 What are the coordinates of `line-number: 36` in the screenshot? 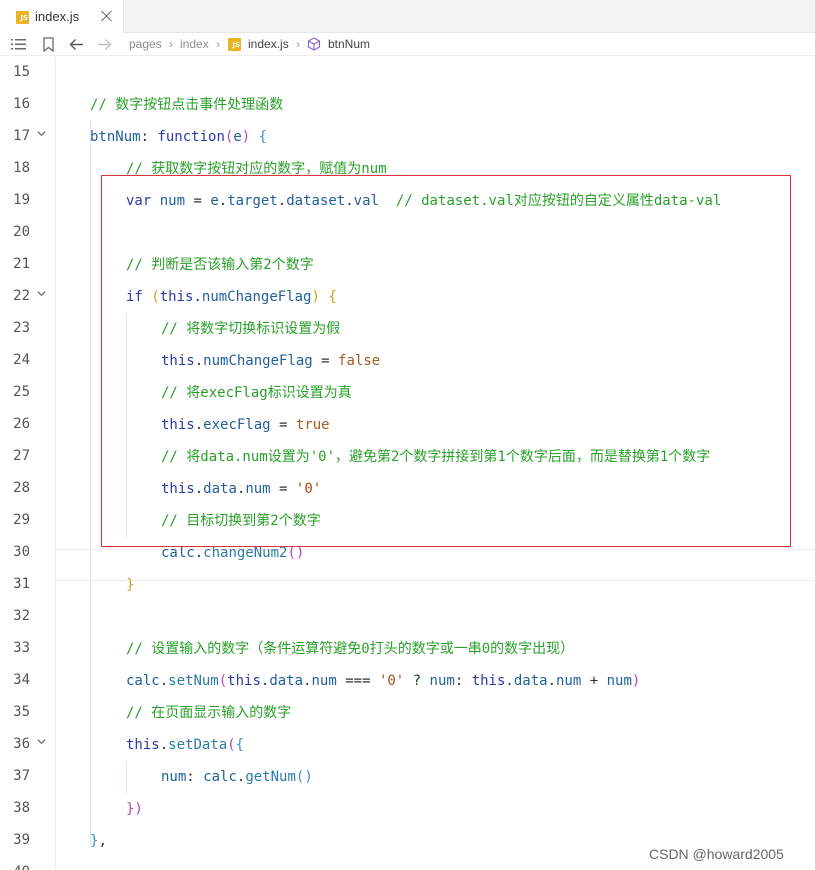 It's located at (21, 744).